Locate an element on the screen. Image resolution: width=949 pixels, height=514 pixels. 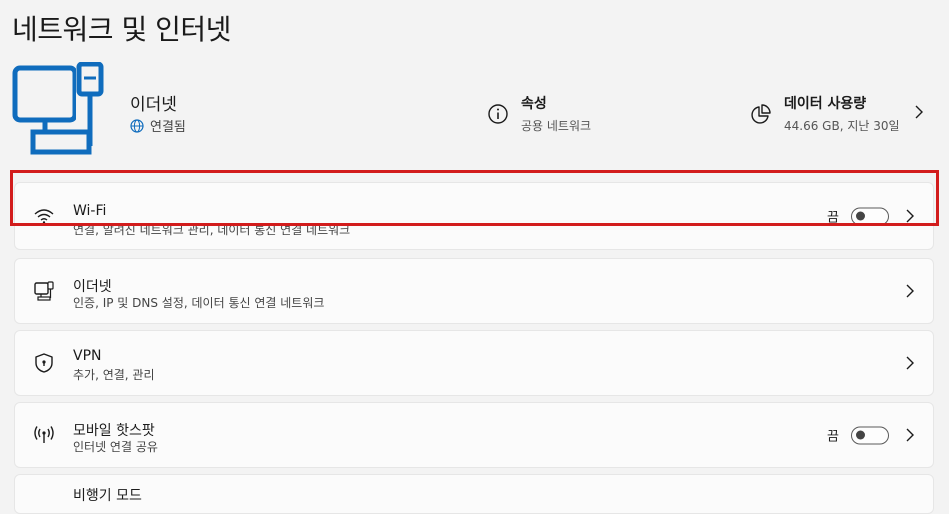
connection-name: 이더넷 is located at coordinates (153, 105).